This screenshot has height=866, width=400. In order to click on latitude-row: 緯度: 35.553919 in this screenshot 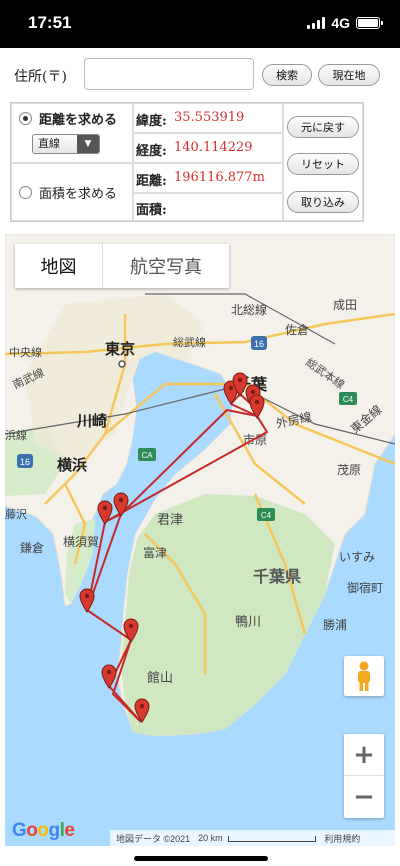, I will do `click(208, 118)`.